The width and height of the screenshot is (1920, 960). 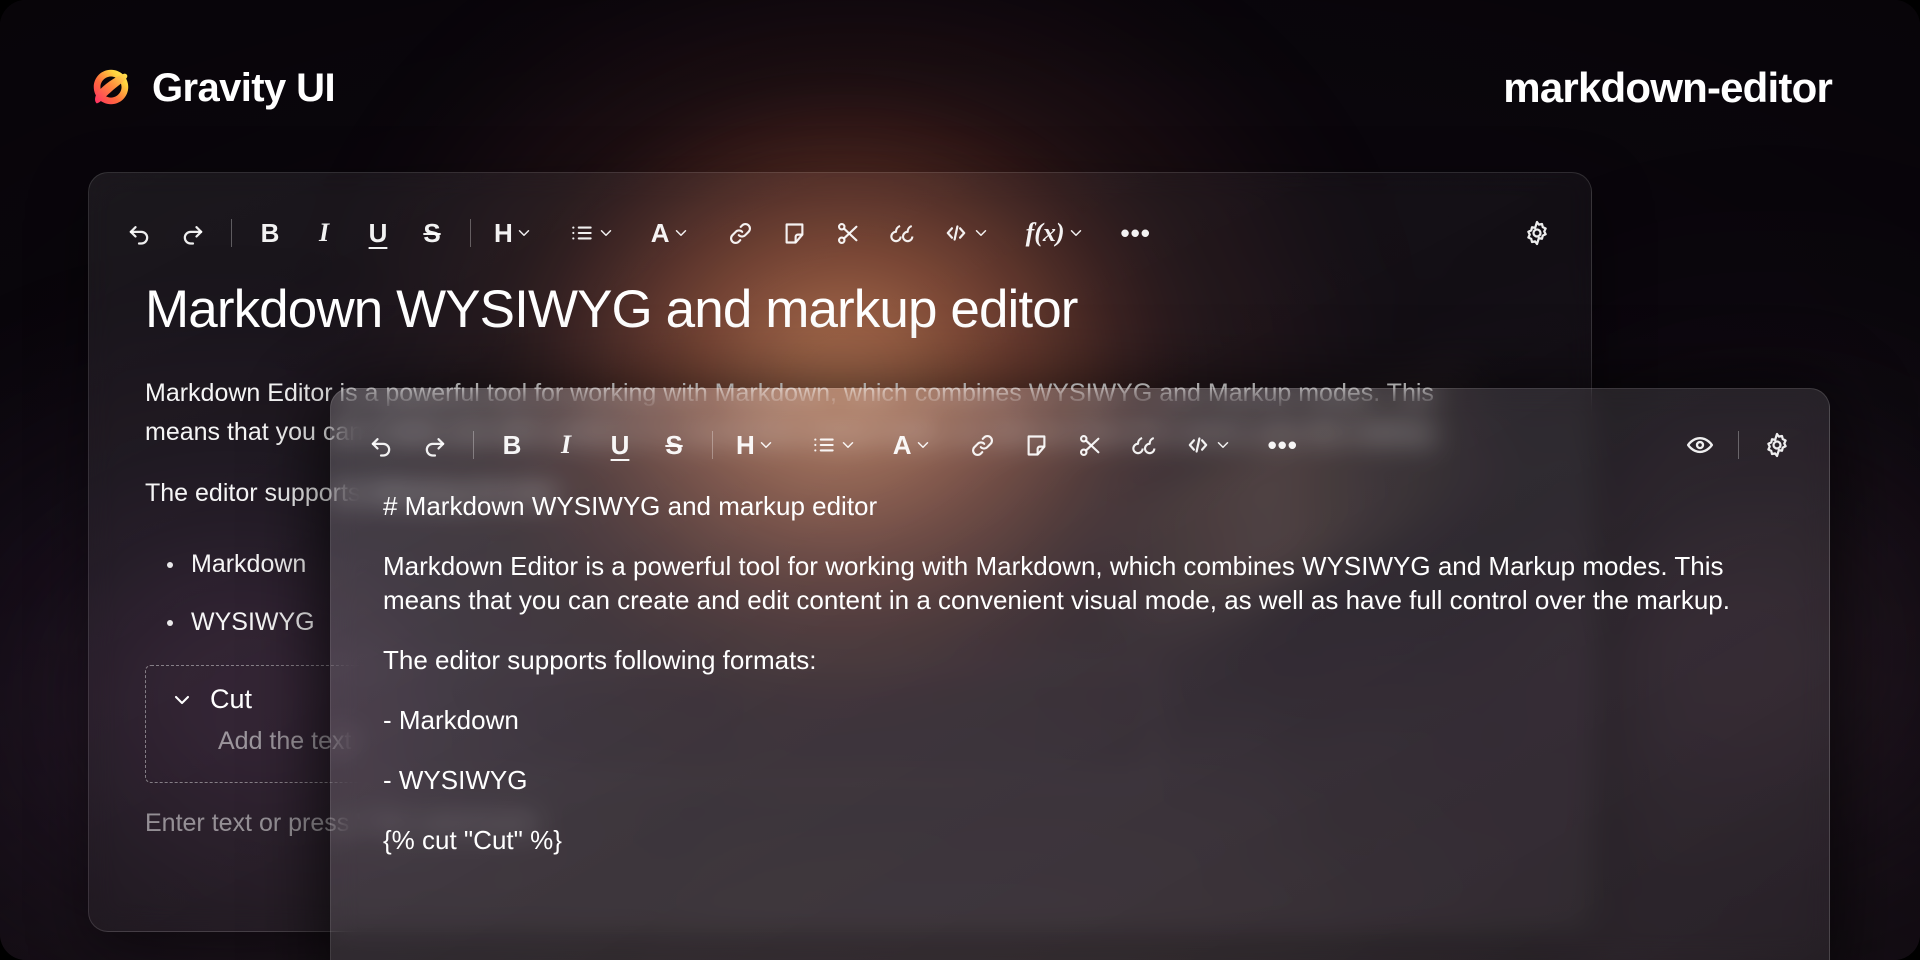 I want to click on markup-cut-directive: {% cut "Cut" %}, so click(x=472, y=840).